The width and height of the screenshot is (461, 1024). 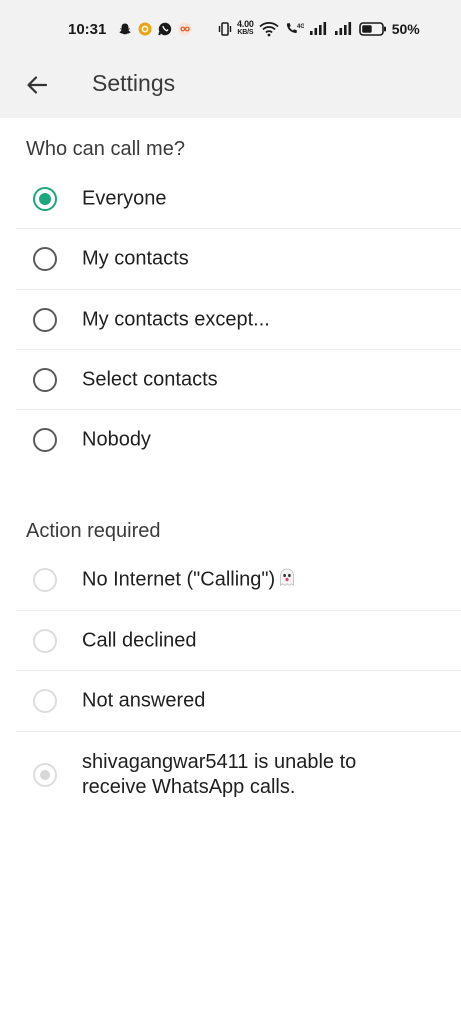 I want to click on net-speed-value: 4.00, so click(x=245, y=24).